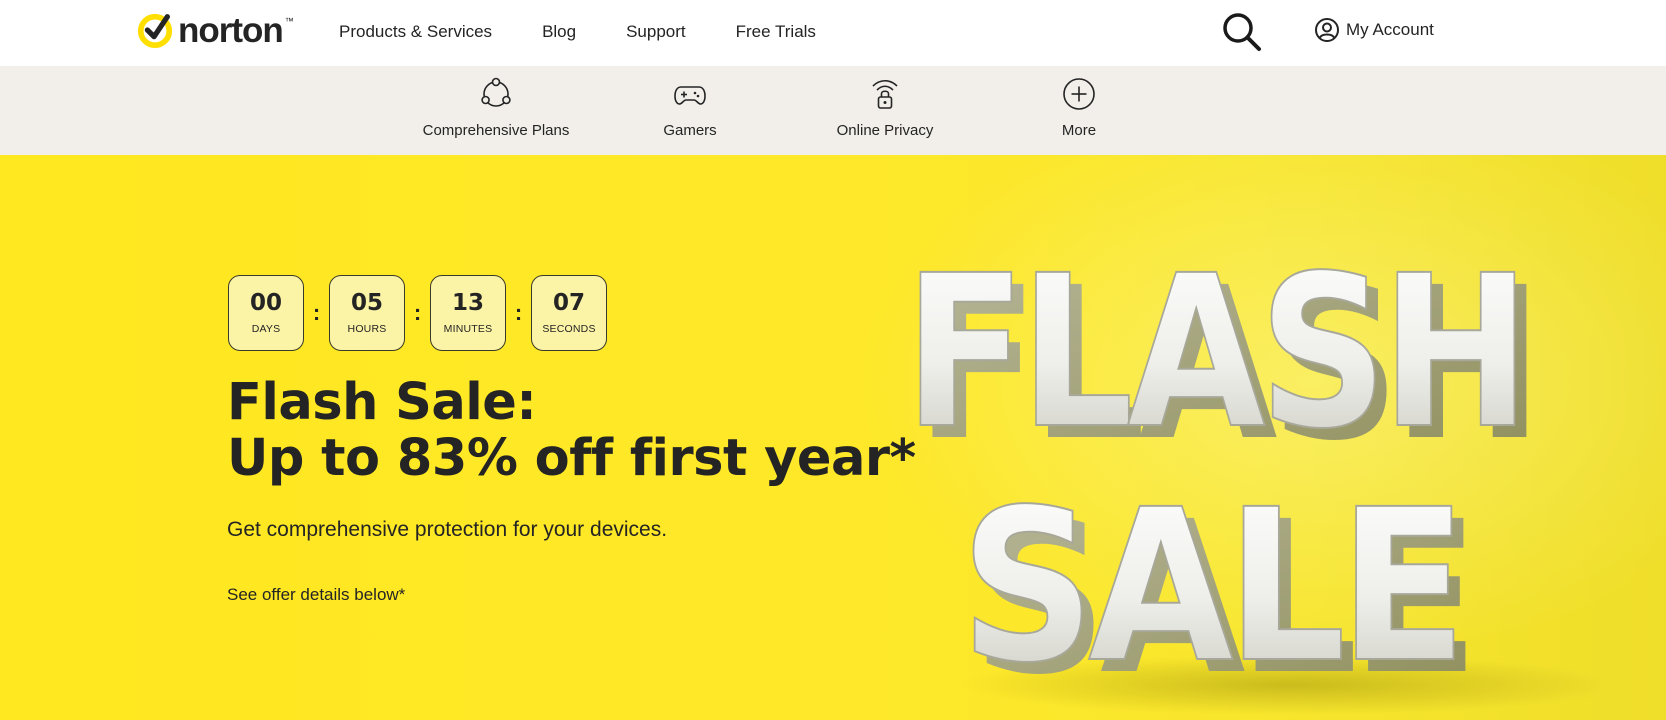 This screenshot has height=720, width=1666. What do you see at coordinates (1327, 30) in the screenshot?
I see `user-circle-icon` at bounding box center [1327, 30].